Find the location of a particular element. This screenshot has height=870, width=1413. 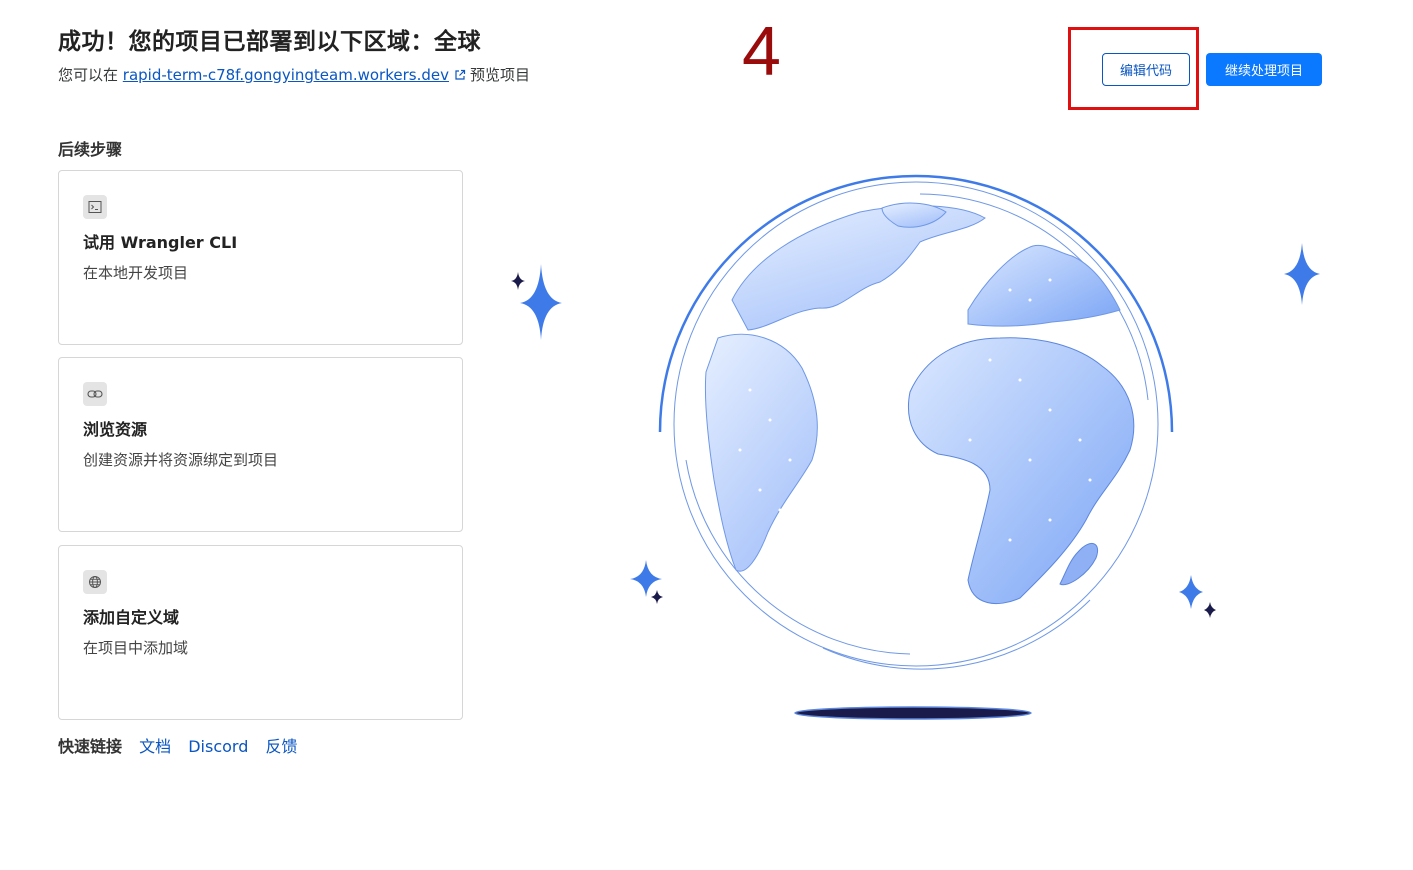

globe-inner-arc is located at coordinates (956, 634).